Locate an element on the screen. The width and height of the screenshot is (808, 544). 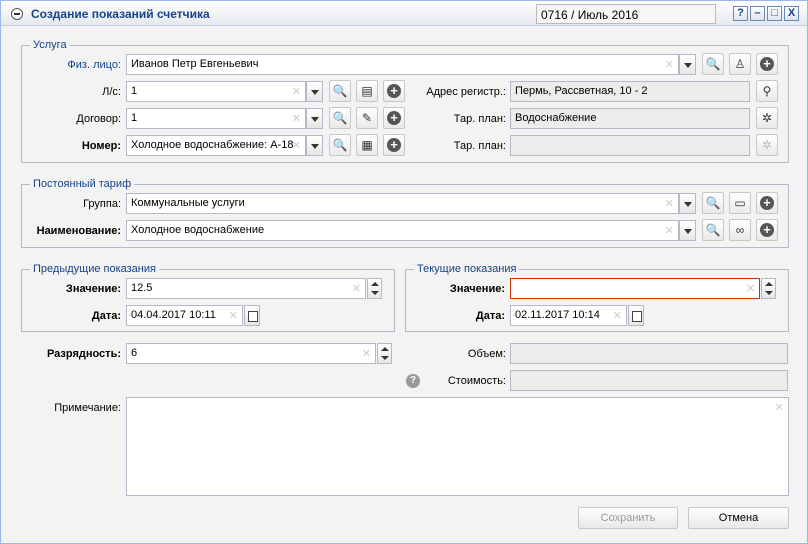
contract-field: 1 ✕ is located at coordinates (216, 118).